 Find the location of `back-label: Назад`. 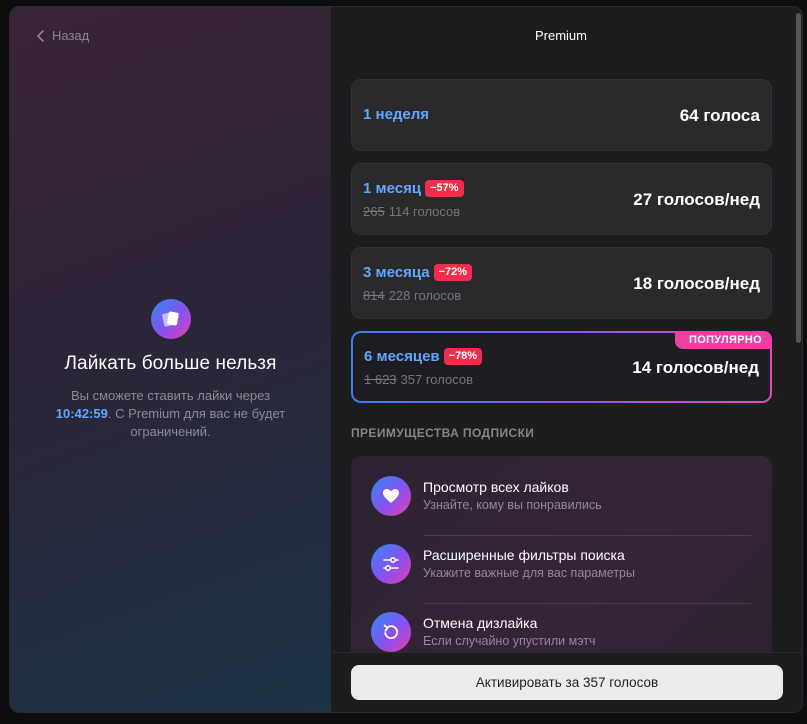

back-label: Назад is located at coordinates (71, 35).